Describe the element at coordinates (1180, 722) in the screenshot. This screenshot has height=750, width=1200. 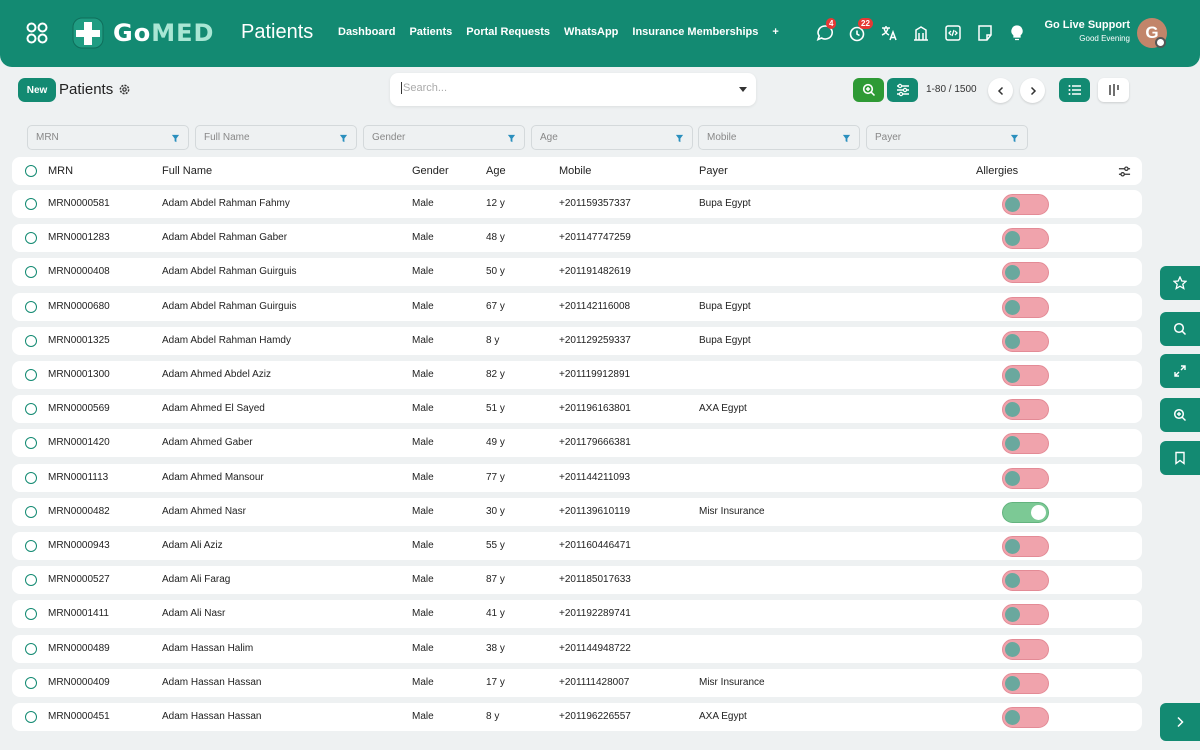
I see `side-panel-toggle` at that location.